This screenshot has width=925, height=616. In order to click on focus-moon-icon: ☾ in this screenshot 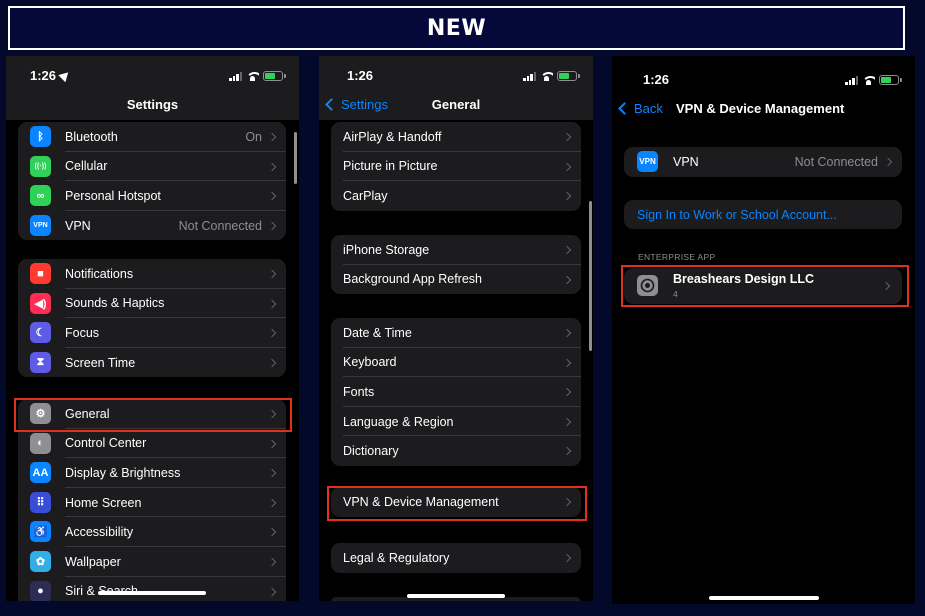, I will do `click(40, 333)`.